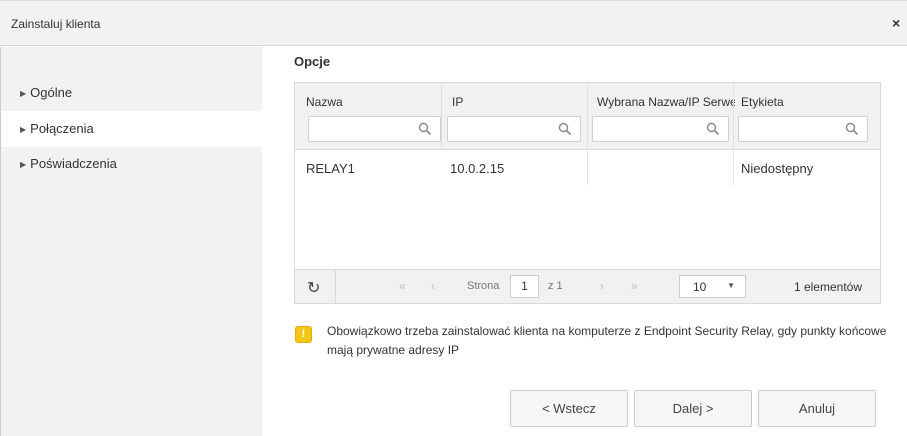 The width and height of the screenshot is (907, 436). I want to click on page-label: Strona, so click(483, 286).